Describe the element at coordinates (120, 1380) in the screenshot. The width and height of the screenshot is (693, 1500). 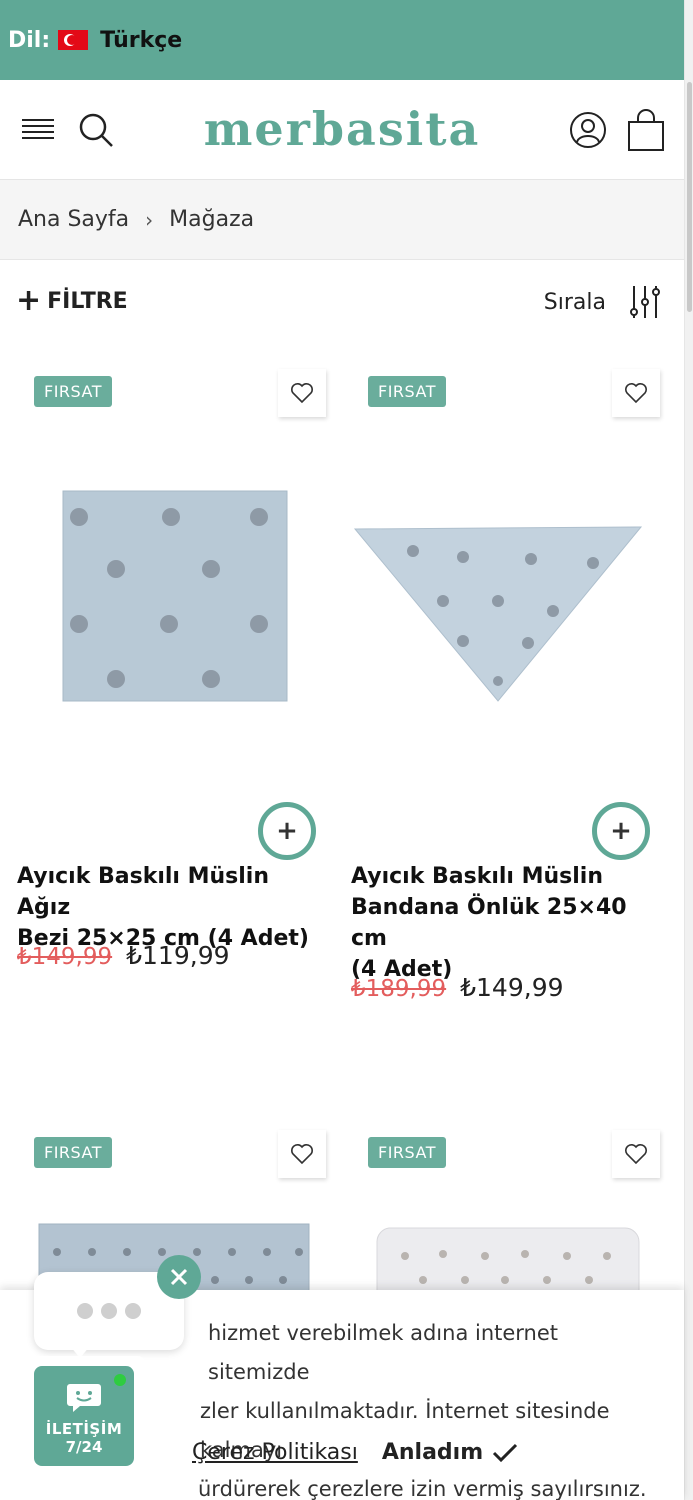
I see `online-status-indicator` at that location.